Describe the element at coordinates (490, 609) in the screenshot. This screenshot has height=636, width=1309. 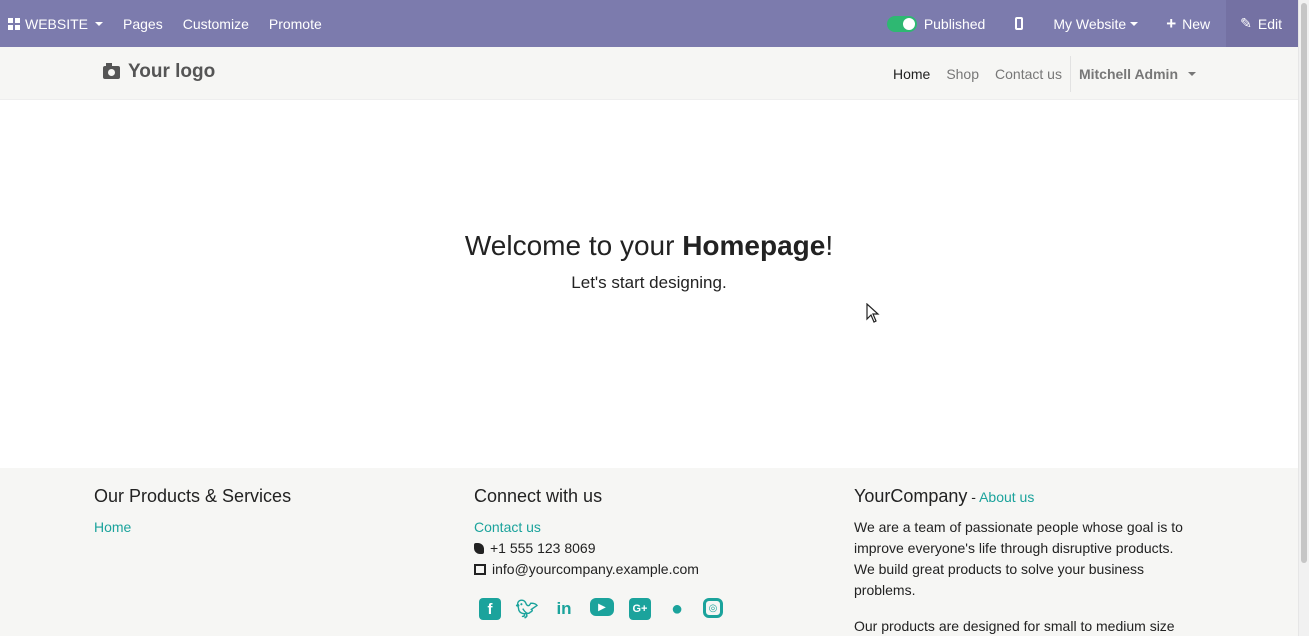
I see `facebook-icon: f` at that location.